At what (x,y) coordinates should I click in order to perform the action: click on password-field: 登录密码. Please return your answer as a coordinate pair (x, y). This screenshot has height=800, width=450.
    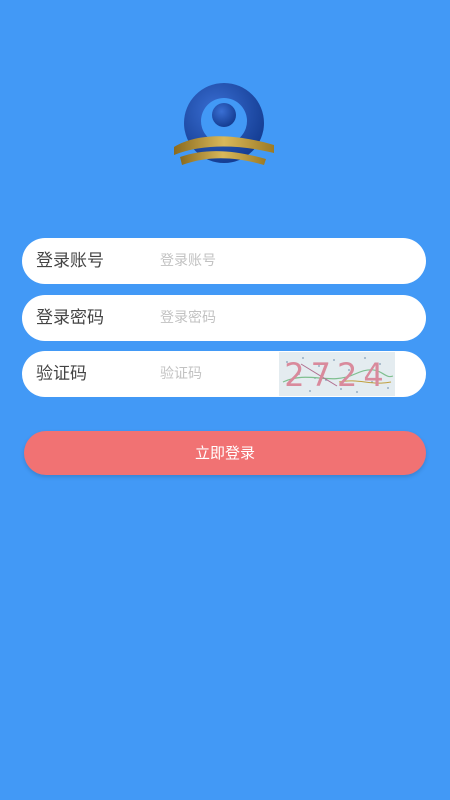
    Looking at the image, I should click on (224, 318).